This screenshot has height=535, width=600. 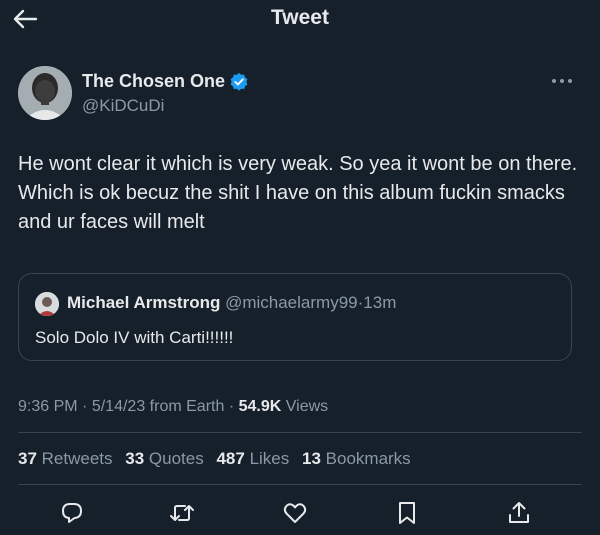 I want to click on tweet-source: from Earth, so click(x=187, y=406).